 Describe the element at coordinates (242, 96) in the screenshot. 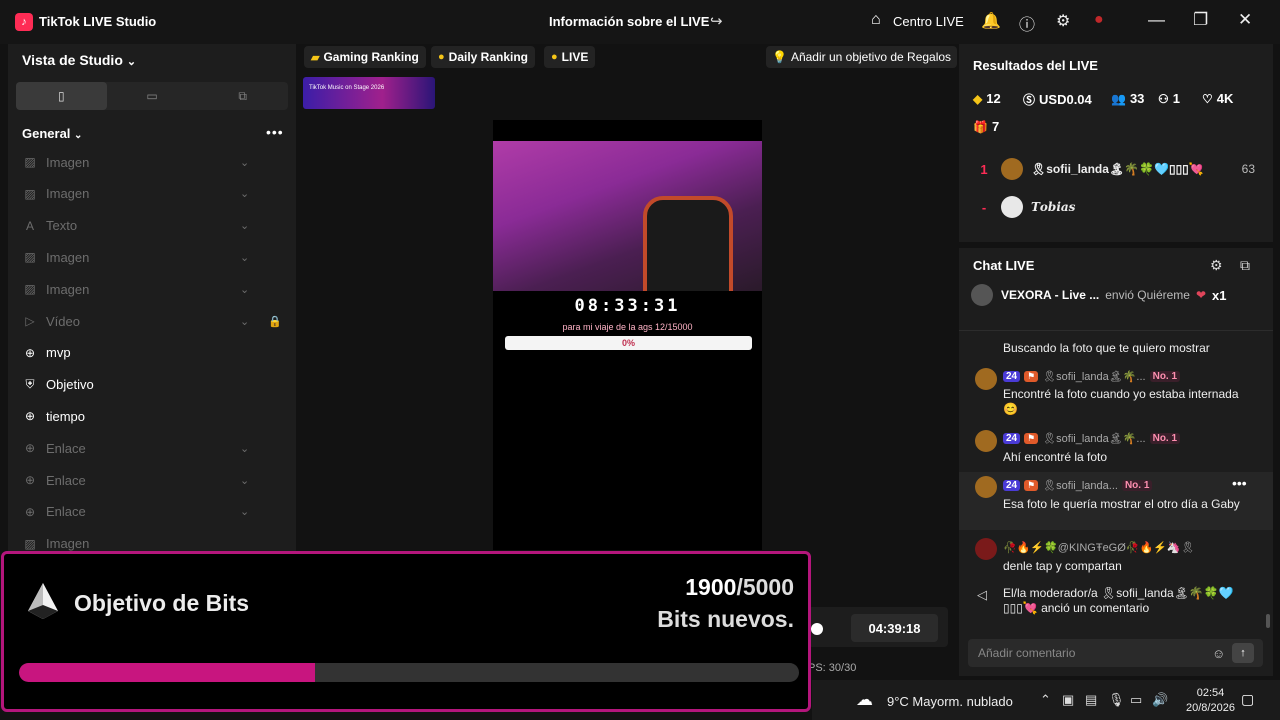

I see `split-layout-tab: ⧉` at that location.